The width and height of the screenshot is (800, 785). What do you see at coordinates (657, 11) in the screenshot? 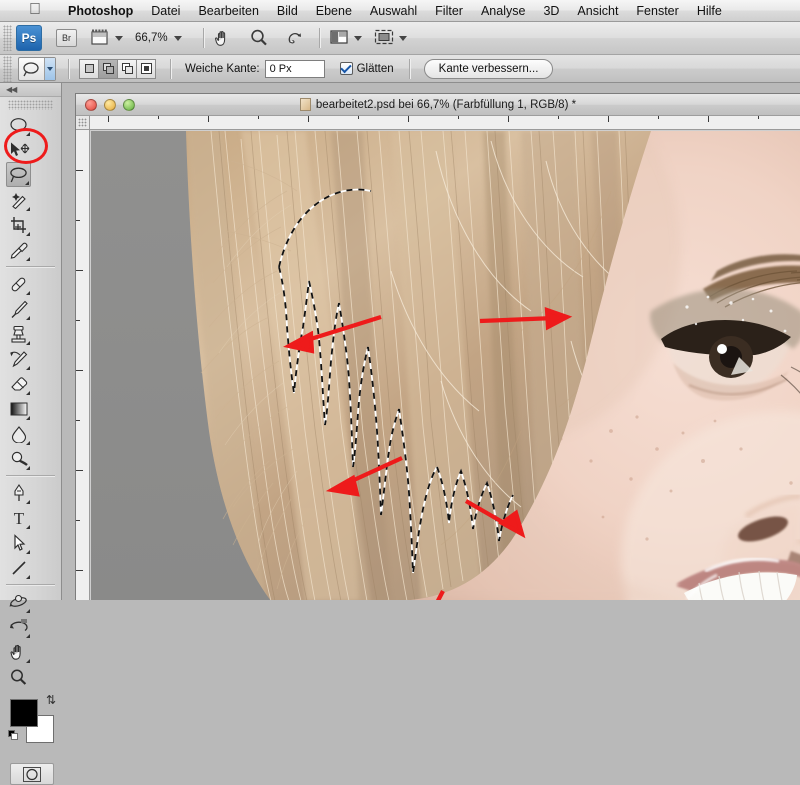
I see `menu-item-fenster: Fenster` at bounding box center [657, 11].